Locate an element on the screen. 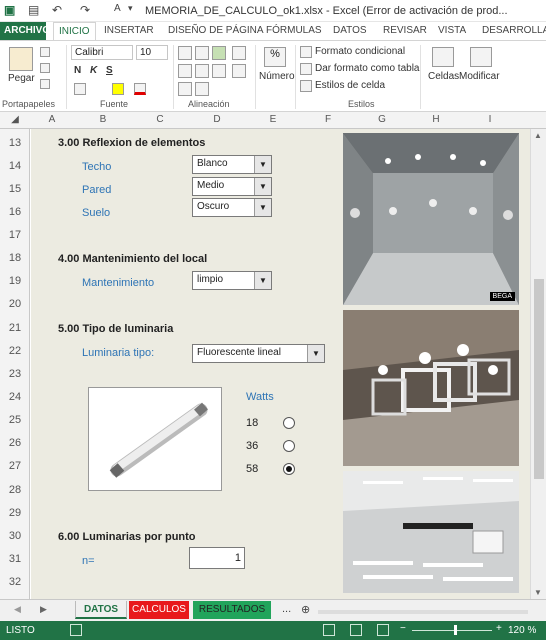  align-top-icon is located at coordinates (185, 53).